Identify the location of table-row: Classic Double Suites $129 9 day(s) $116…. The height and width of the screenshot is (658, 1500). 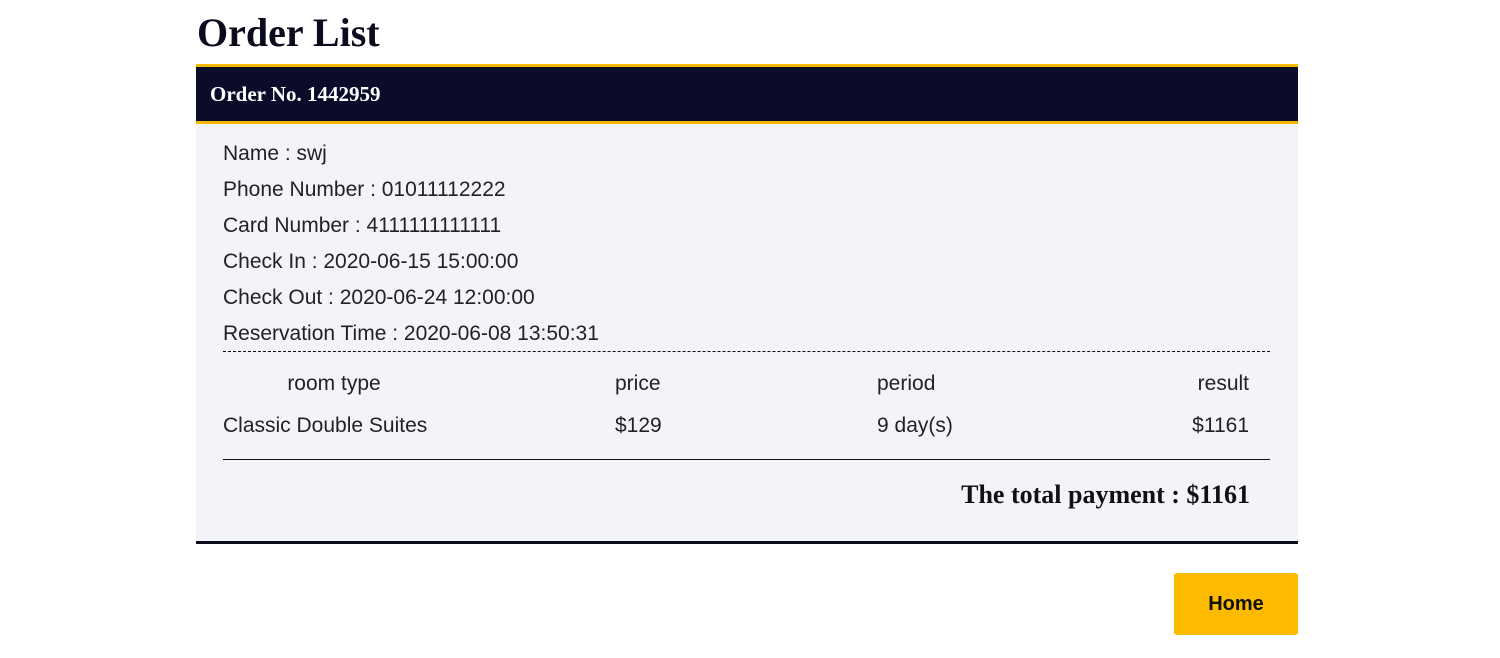
(736, 426).